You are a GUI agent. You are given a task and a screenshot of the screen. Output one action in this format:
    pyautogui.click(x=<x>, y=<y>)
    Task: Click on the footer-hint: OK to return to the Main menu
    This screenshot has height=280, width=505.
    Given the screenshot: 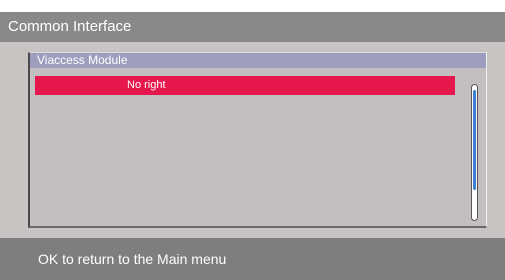 What is the action you would take?
    pyautogui.click(x=132, y=259)
    